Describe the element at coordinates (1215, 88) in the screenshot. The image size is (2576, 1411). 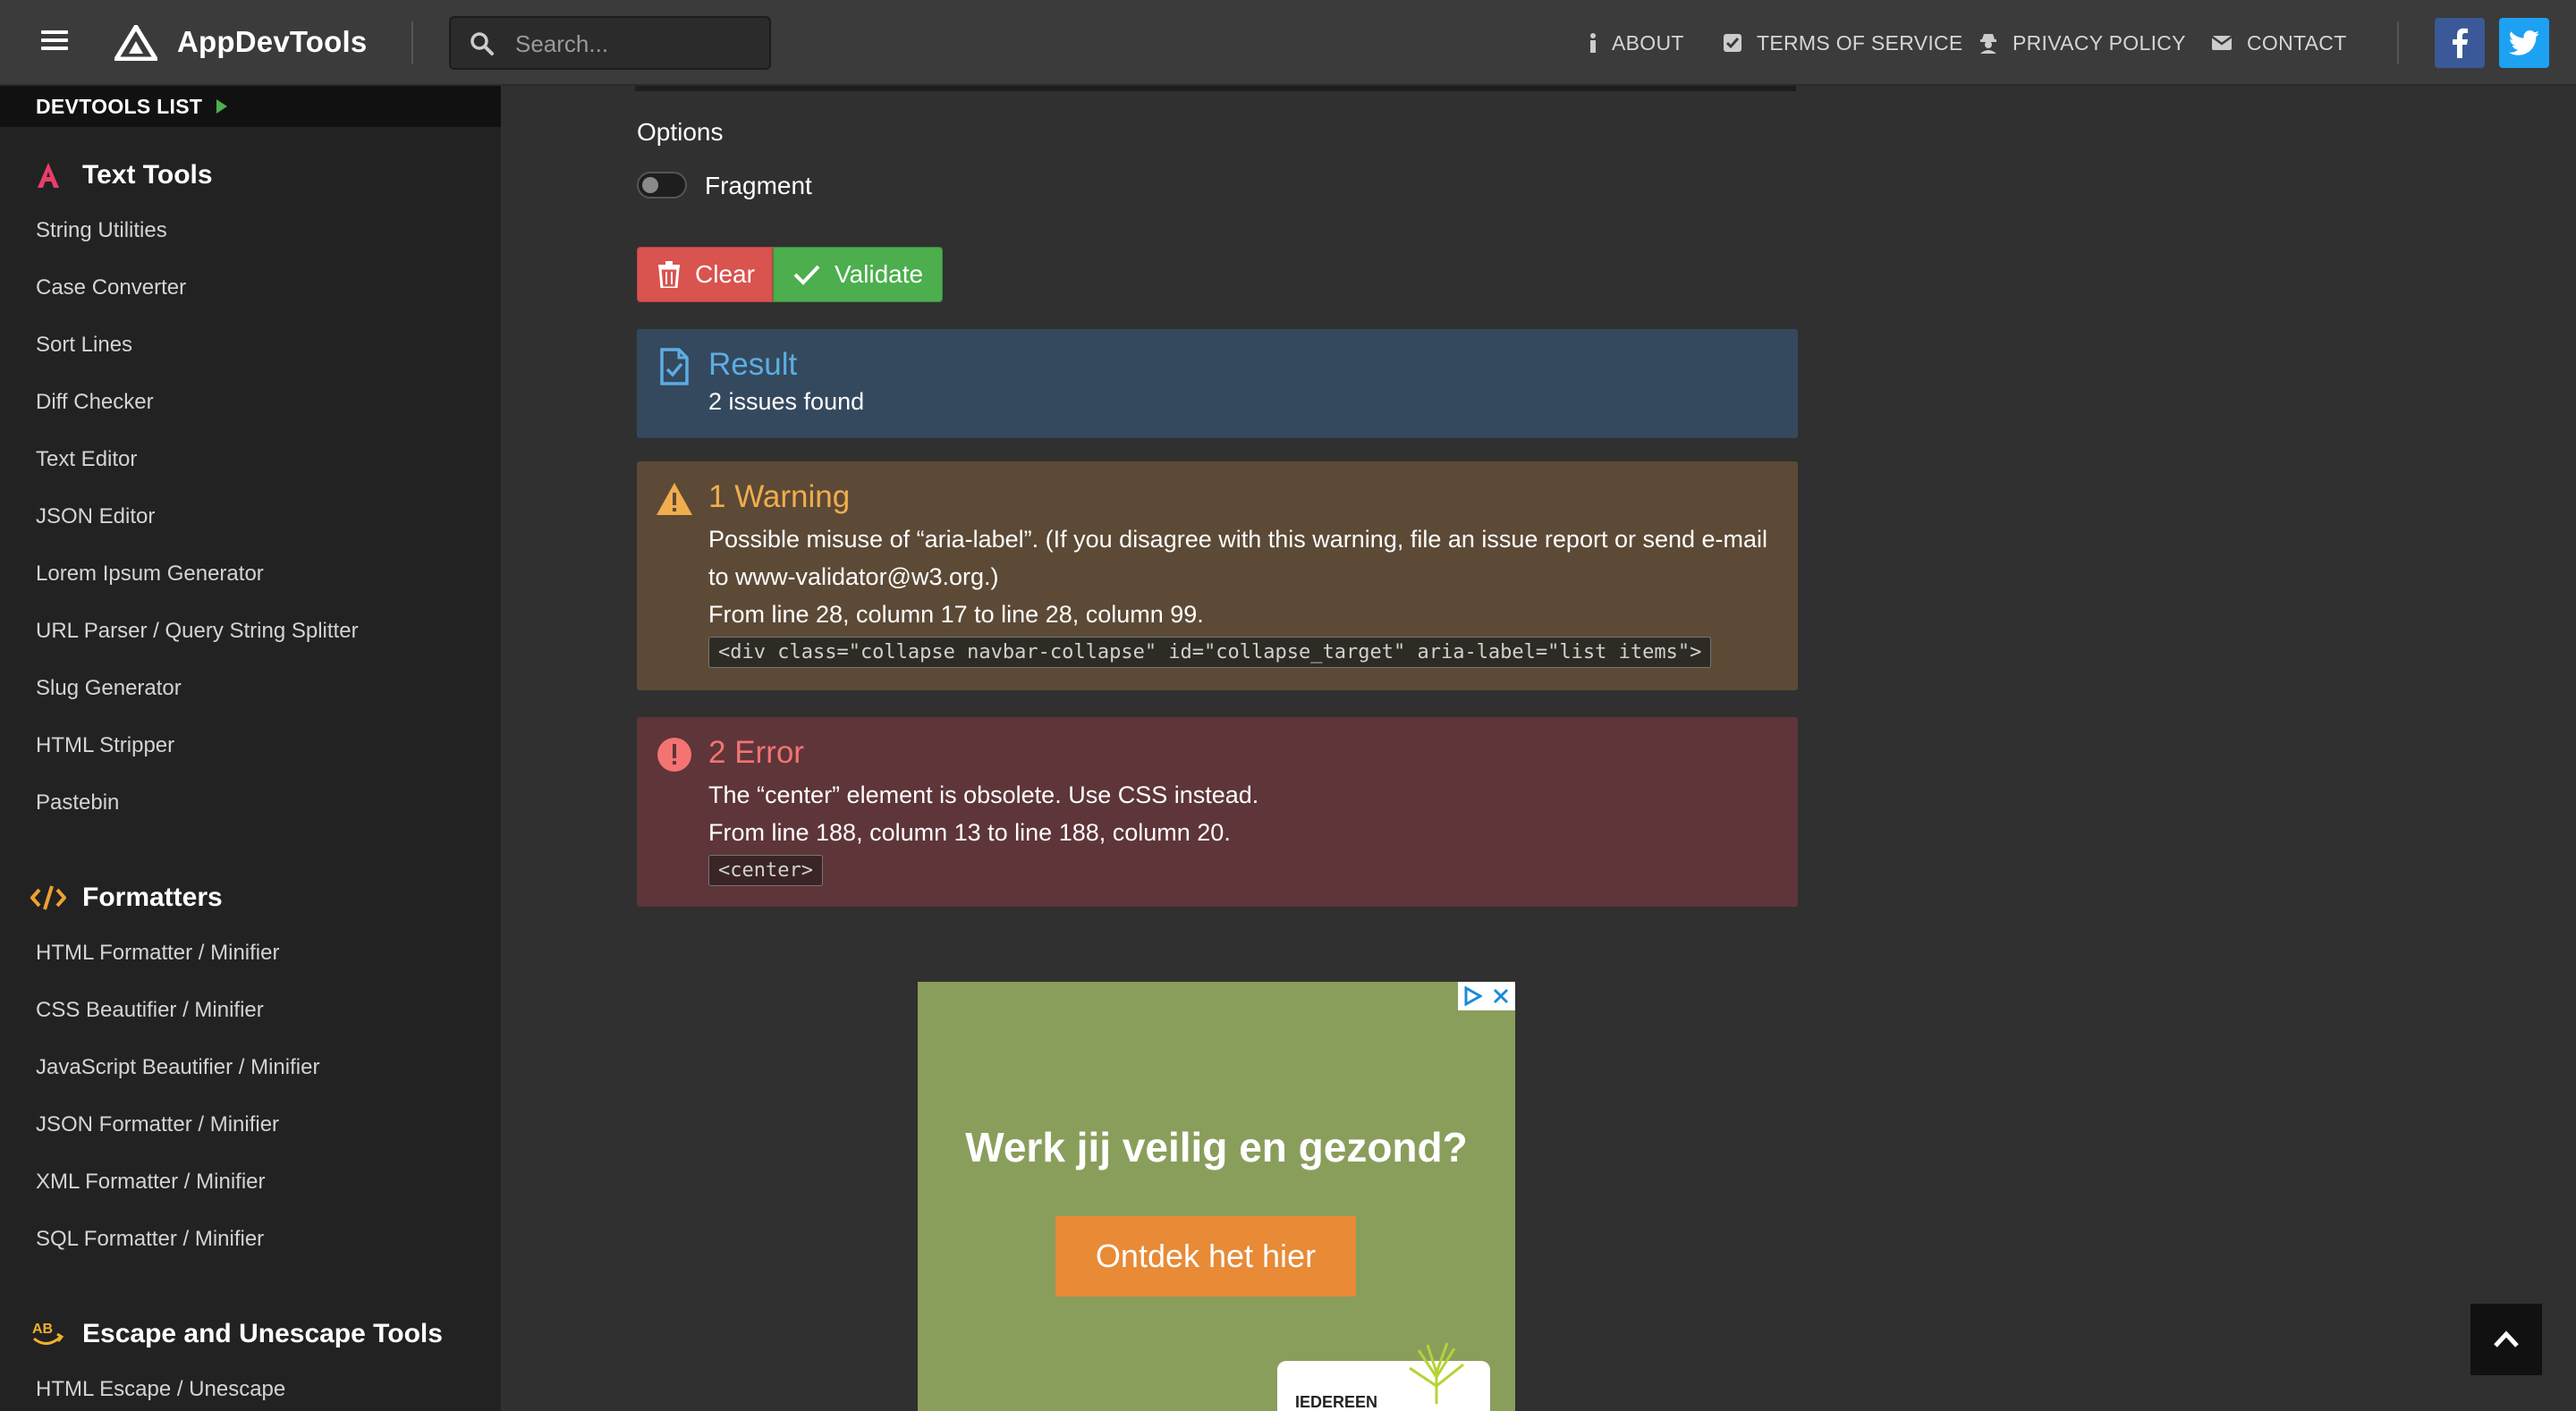
I see `editor-bottom-edge` at that location.